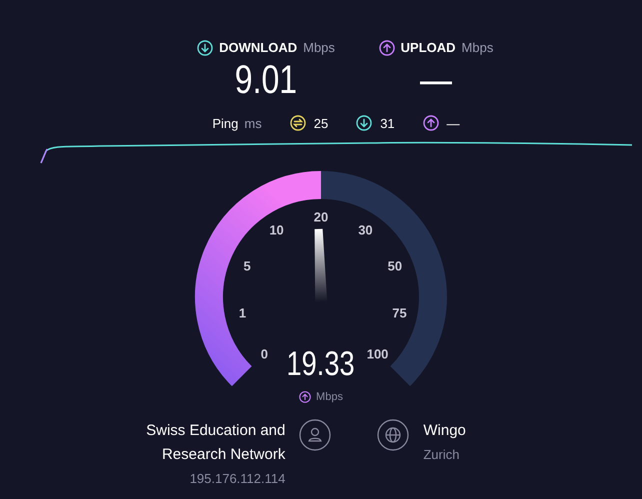  Describe the element at coordinates (321, 364) in the screenshot. I see `current-speed-value: 19.33` at that location.